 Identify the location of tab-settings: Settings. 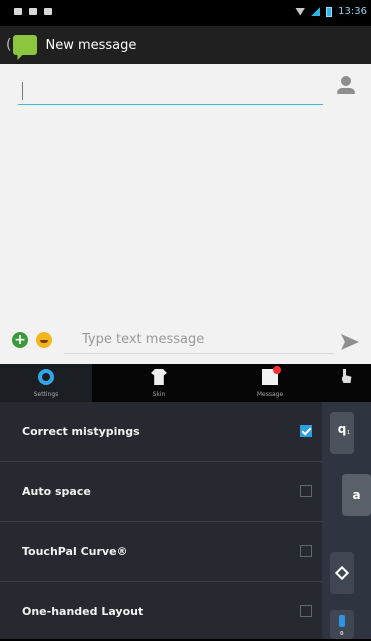
(46, 383).